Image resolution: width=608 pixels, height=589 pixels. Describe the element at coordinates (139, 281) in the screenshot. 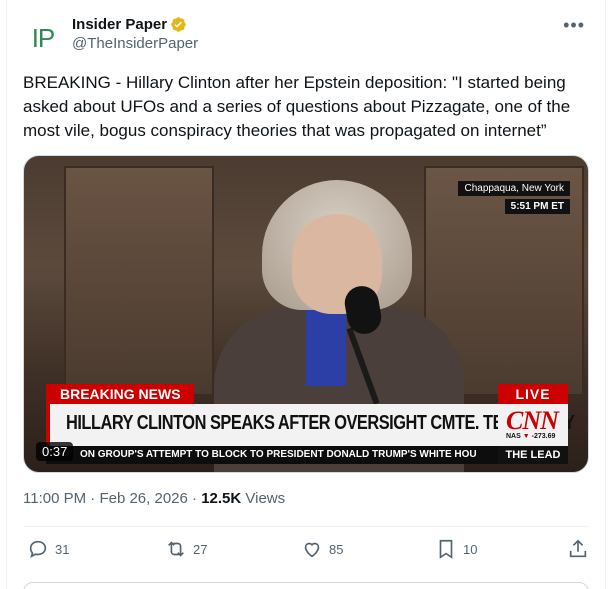

I see `background-door-left` at that location.